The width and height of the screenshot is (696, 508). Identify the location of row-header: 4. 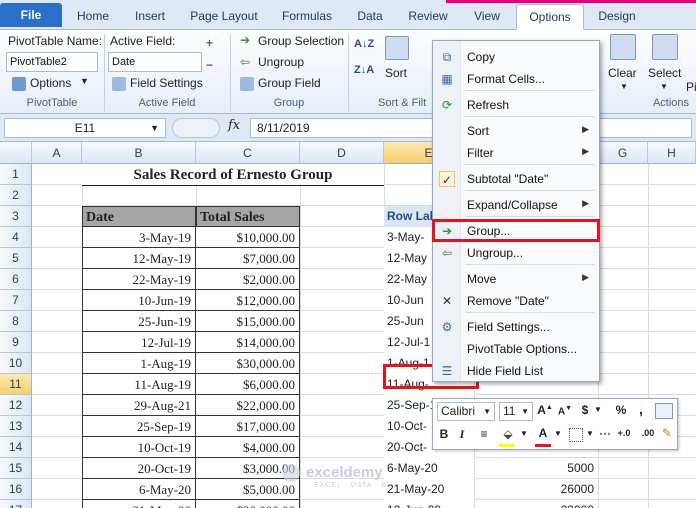
(16, 237).